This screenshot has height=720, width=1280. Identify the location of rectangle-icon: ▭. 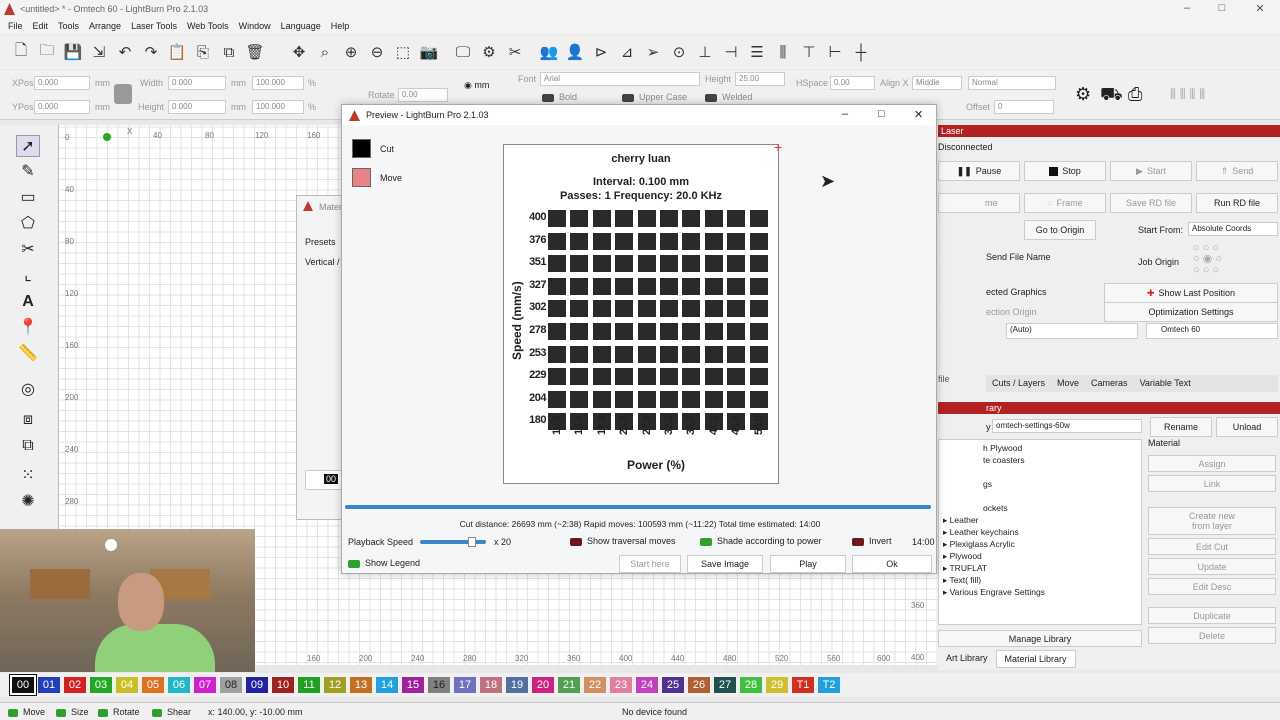
(28, 198).